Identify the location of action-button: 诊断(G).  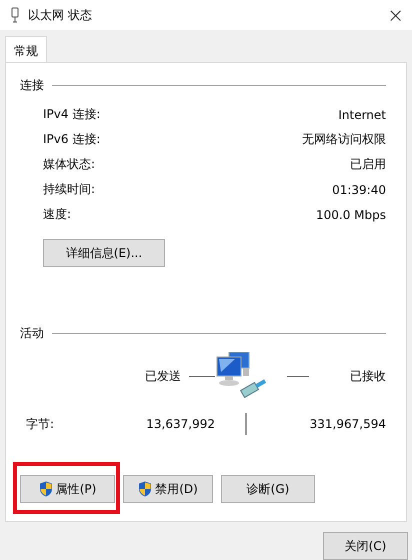
(268, 489).